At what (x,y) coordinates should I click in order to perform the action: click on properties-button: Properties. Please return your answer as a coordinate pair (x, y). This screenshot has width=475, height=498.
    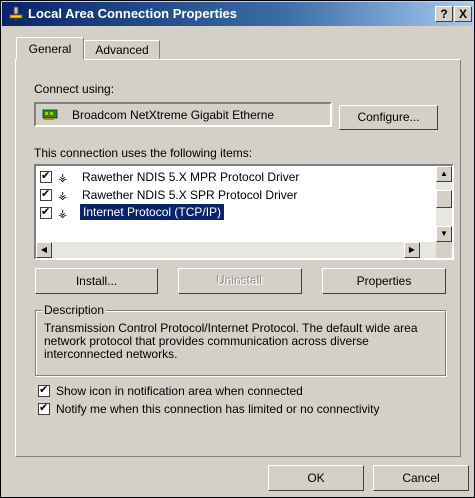
    Looking at the image, I should click on (384, 281).